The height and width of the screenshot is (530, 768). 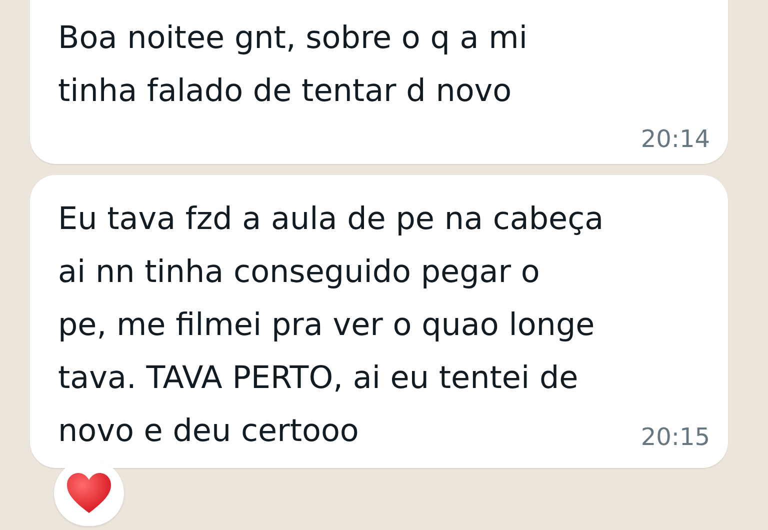 I want to click on message-time: 20:15, so click(x=675, y=437).